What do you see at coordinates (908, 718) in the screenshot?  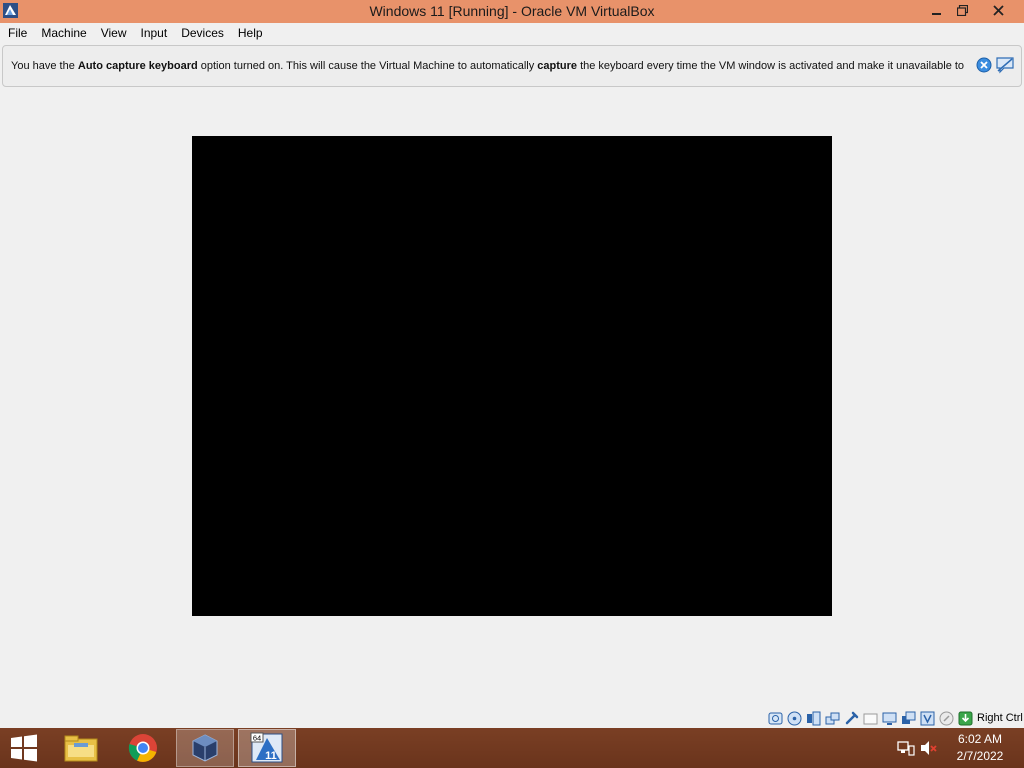 I see `recording-icon` at bounding box center [908, 718].